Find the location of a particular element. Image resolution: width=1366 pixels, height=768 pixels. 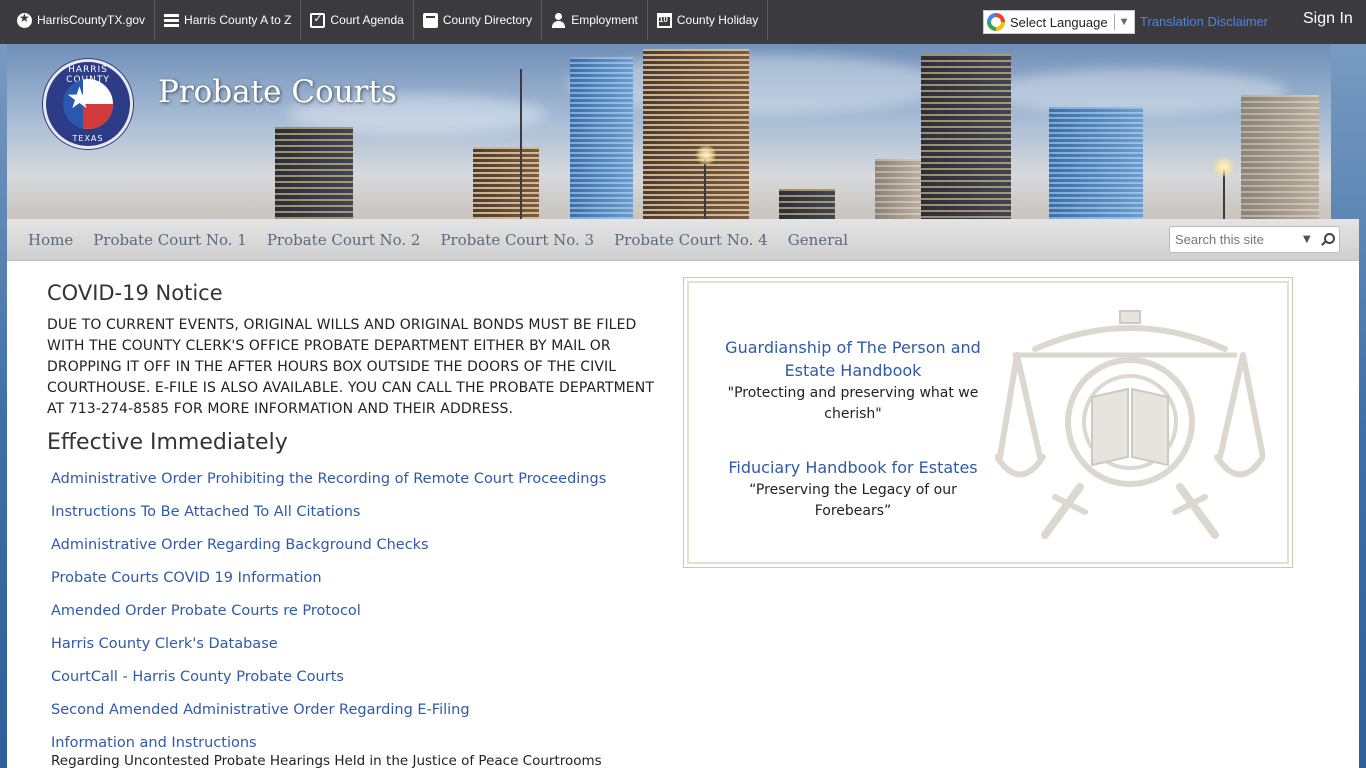

antenna is located at coordinates (521, 144).